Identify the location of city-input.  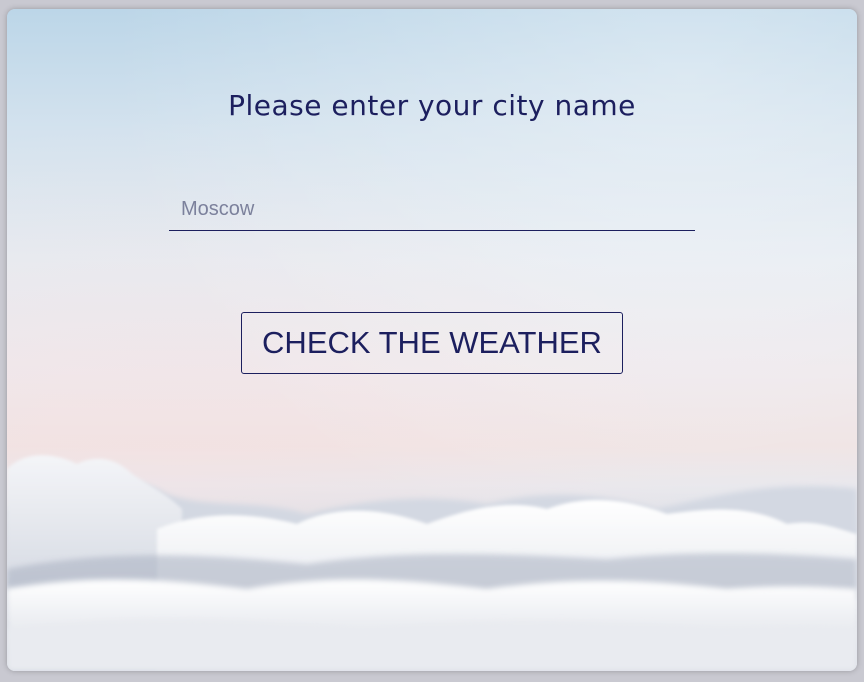
(432, 210).